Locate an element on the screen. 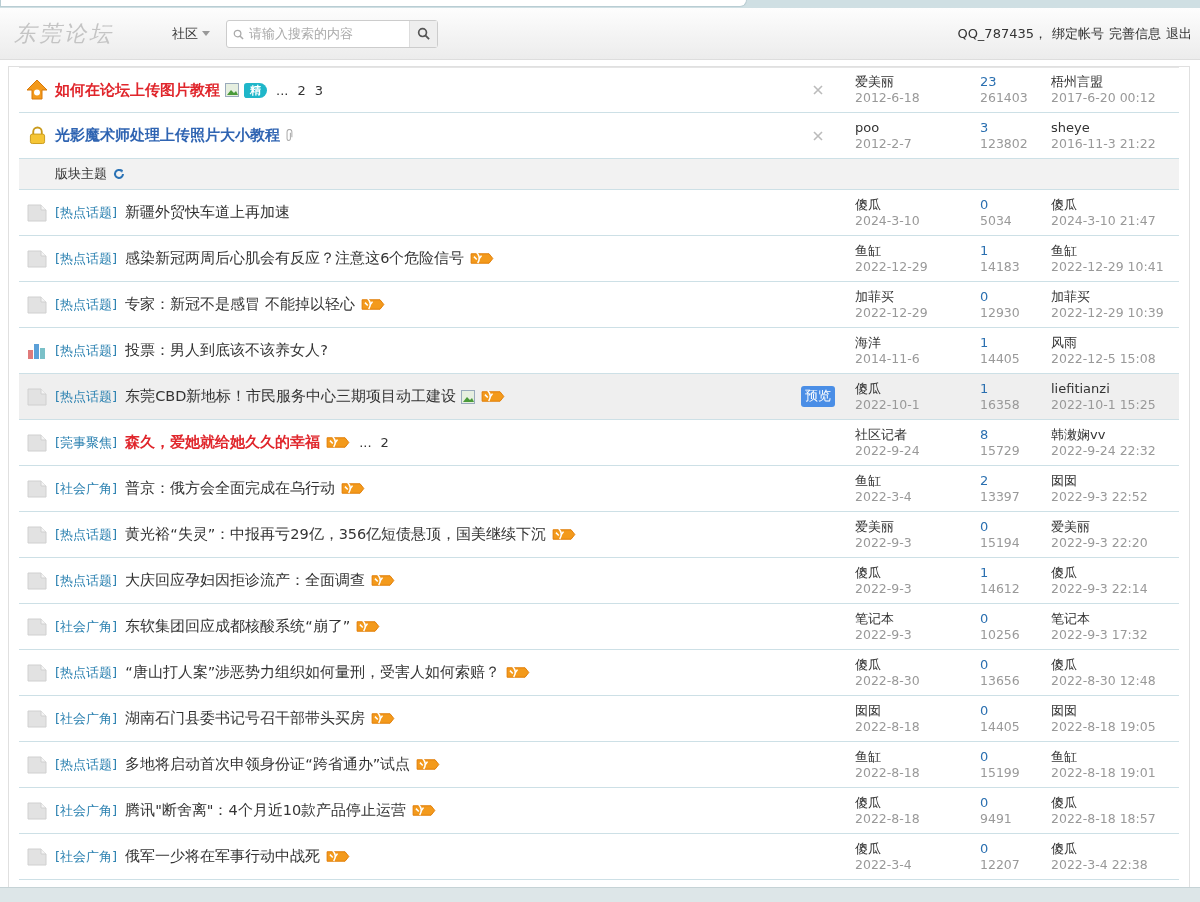 The image size is (1200, 902). thread-row: [莞事聚焦] 森久，爱她就给她久久的幸福 ... 2 社区记者 2022-9-24 8 15729 韩潄娴vv 2022-9-24 22:32 is located at coordinates (599, 443).